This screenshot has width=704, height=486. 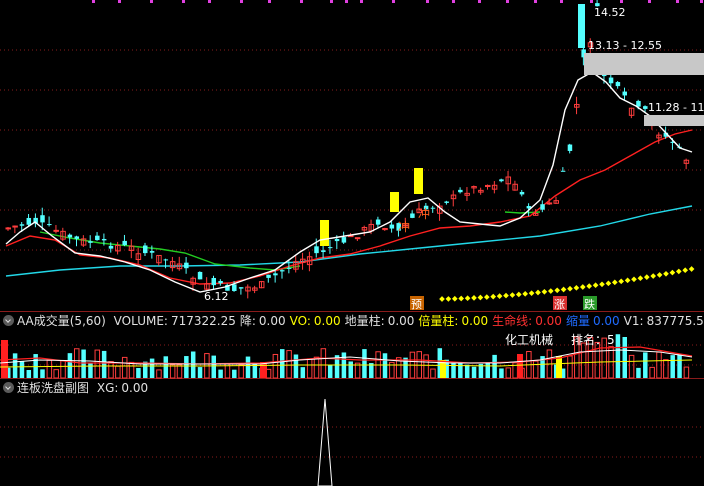 What do you see at coordinates (674, 120) in the screenshot?
I see `resistance-band-lower` at bounding box center [674, 120].